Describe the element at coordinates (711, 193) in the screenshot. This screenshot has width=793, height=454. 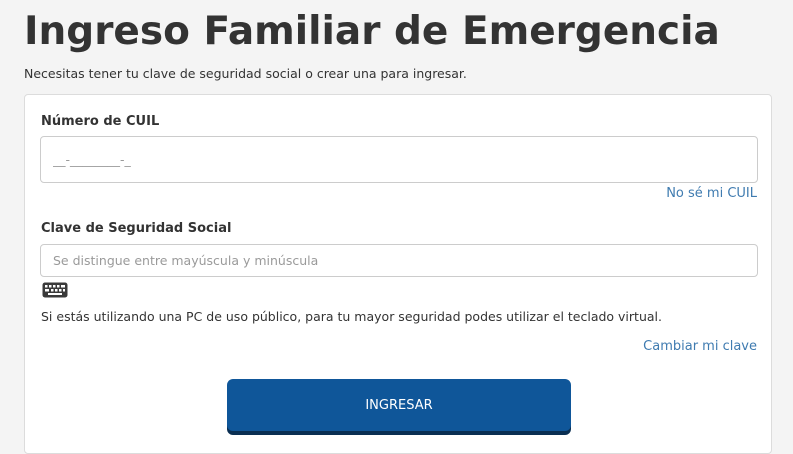
I see `forgot-cuil-link: No sé mi CUIL` at that location.